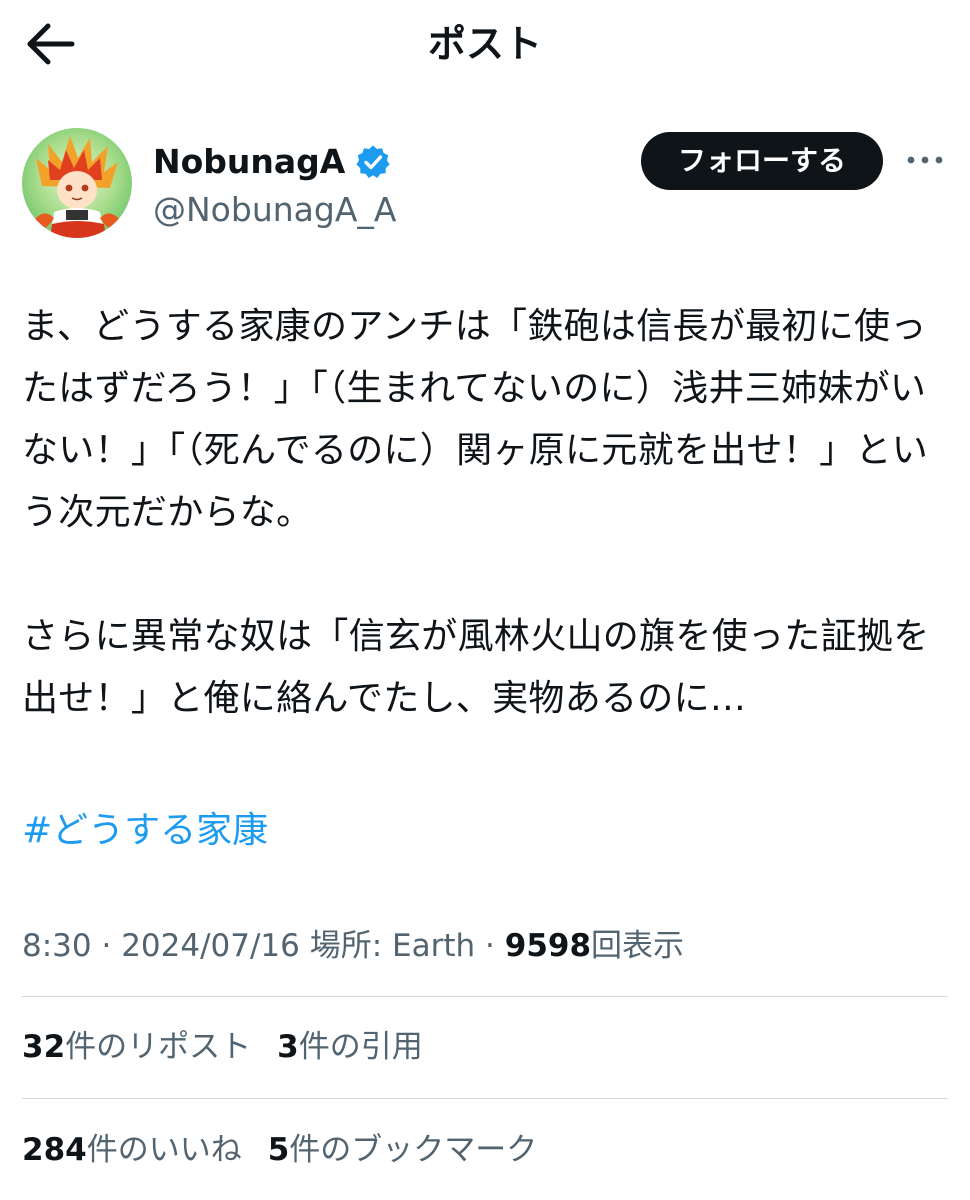 This screenshot has width=970, height=1200. I want to click on bookmarks-label: 件のブックマーク, so click(413, 1150).